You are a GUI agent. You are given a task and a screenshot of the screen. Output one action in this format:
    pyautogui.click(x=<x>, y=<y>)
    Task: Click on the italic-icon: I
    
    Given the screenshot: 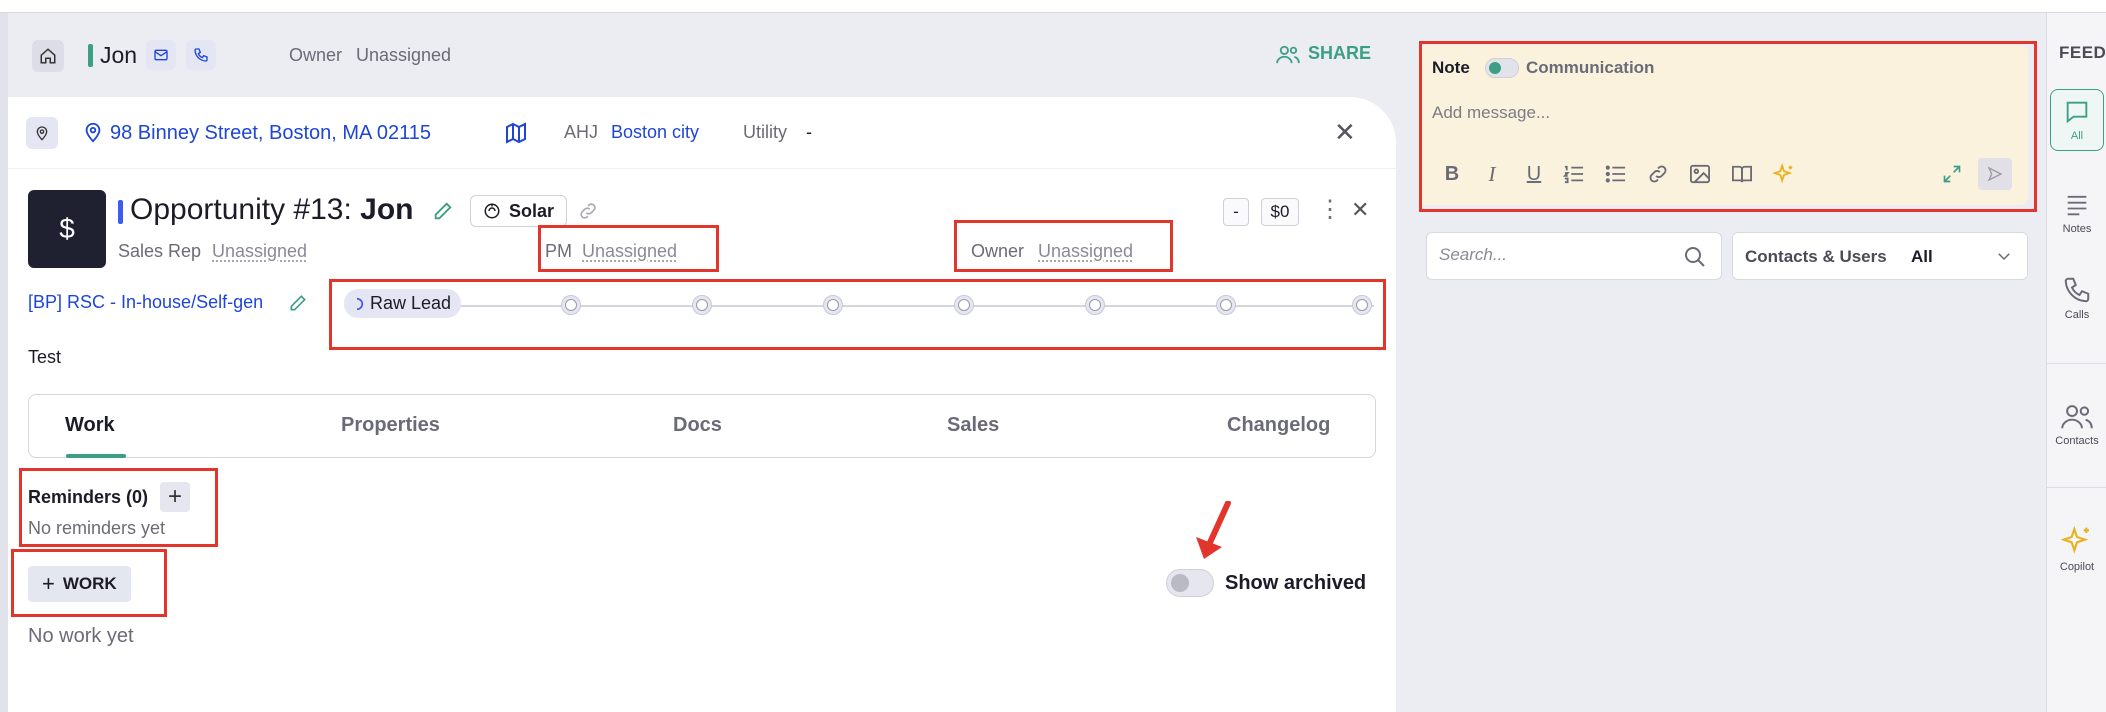 What is the action you would take?
    pyautogui.click(x=1492, y=174)
    